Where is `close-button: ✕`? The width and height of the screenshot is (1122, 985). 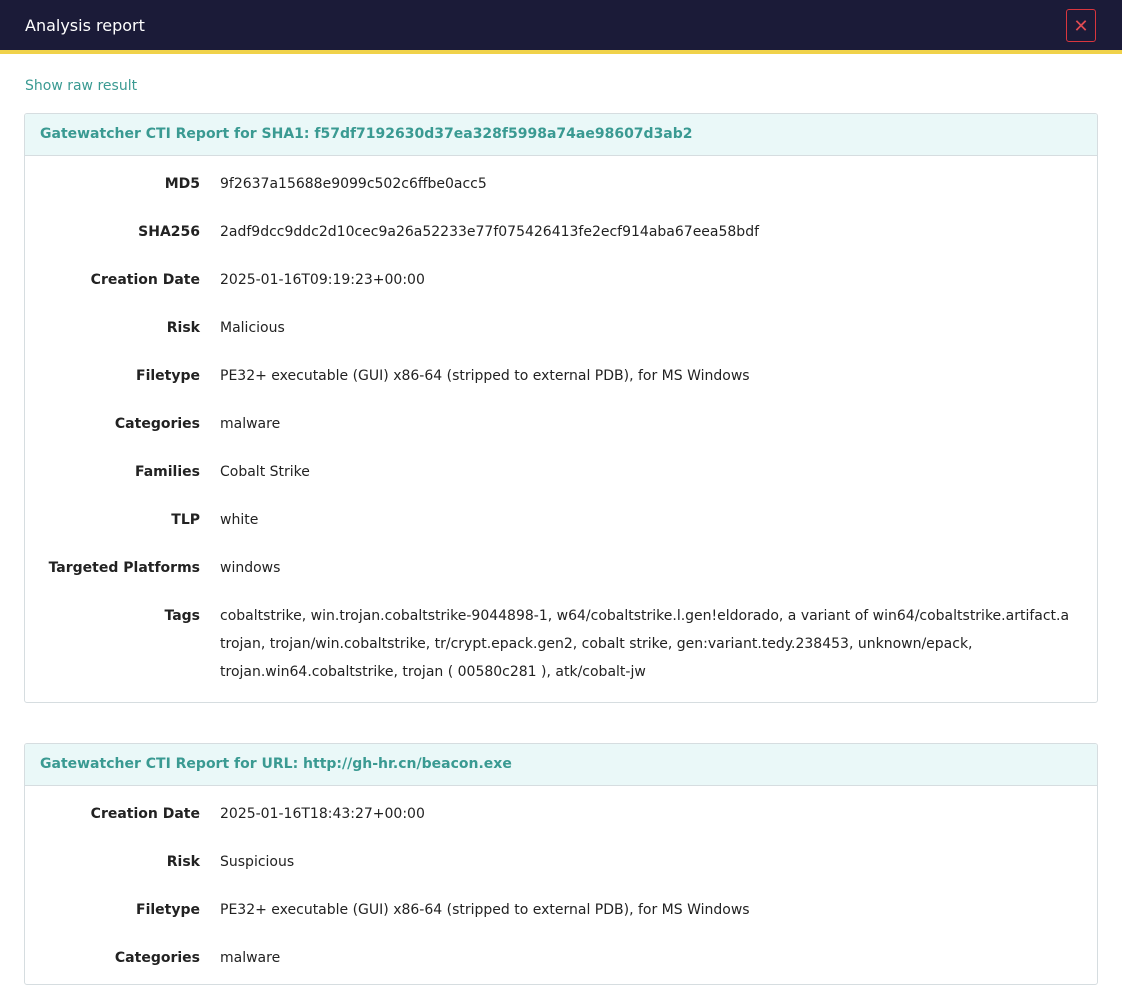
close-button: ✕ is located at coordinates (1081, 25).